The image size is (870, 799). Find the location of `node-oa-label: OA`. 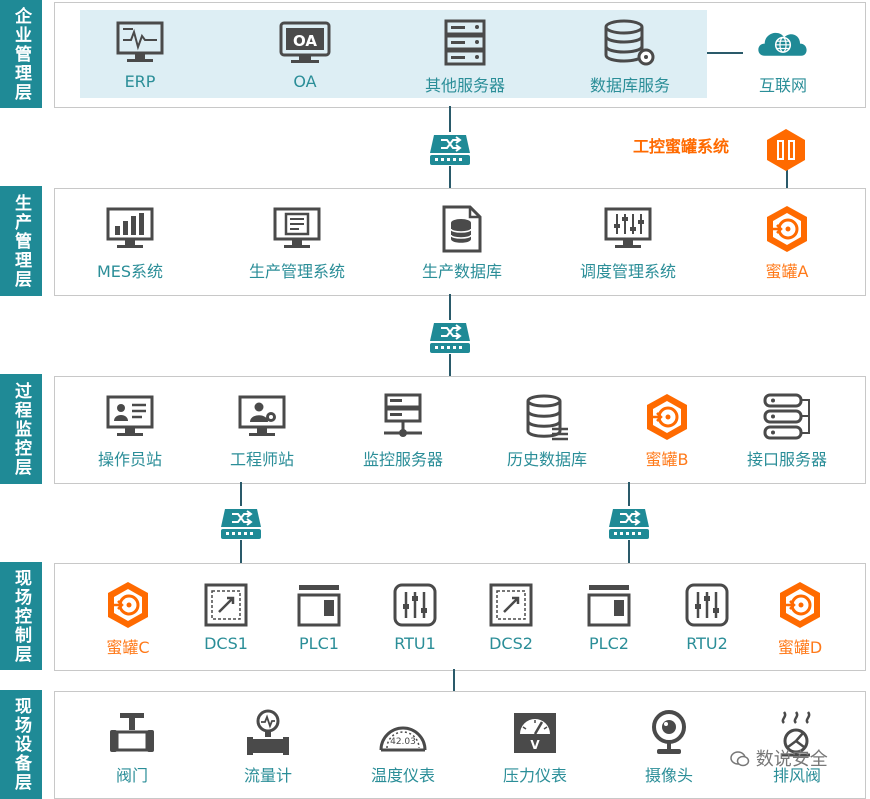

node-oa-label: OA is located at coordinates (305, 81).